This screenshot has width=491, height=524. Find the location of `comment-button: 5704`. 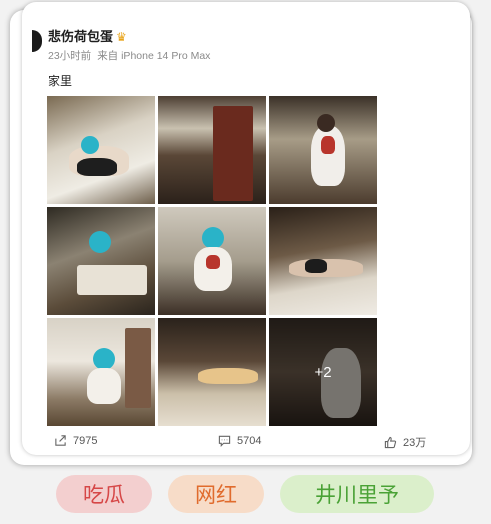

comment-button: 5704 is located at coordinates (239, 440).